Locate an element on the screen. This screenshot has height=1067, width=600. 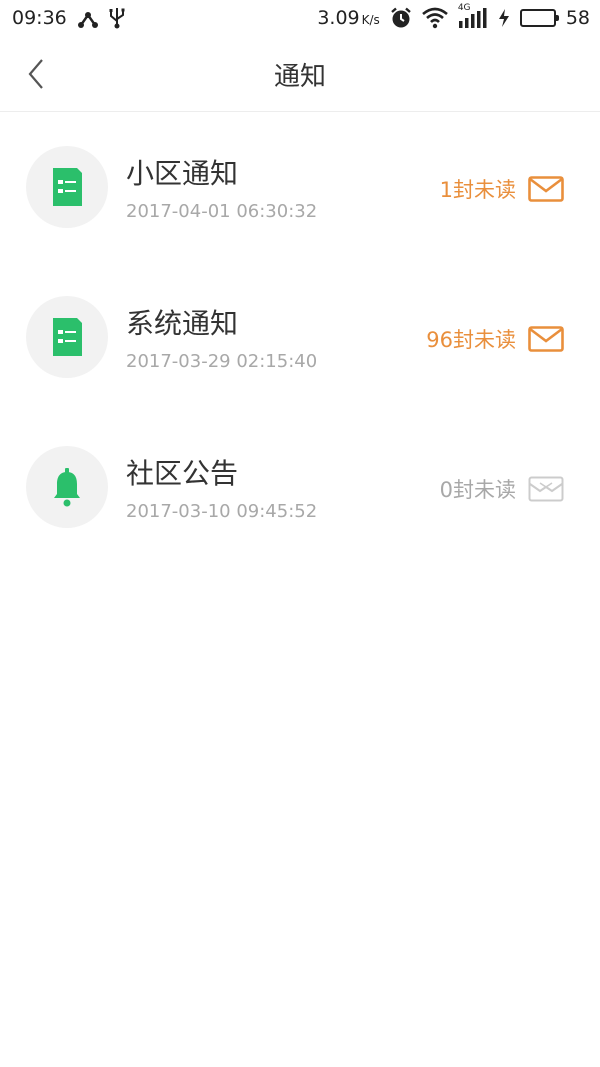
open-mail-icon is located at coordinates (546, 489).